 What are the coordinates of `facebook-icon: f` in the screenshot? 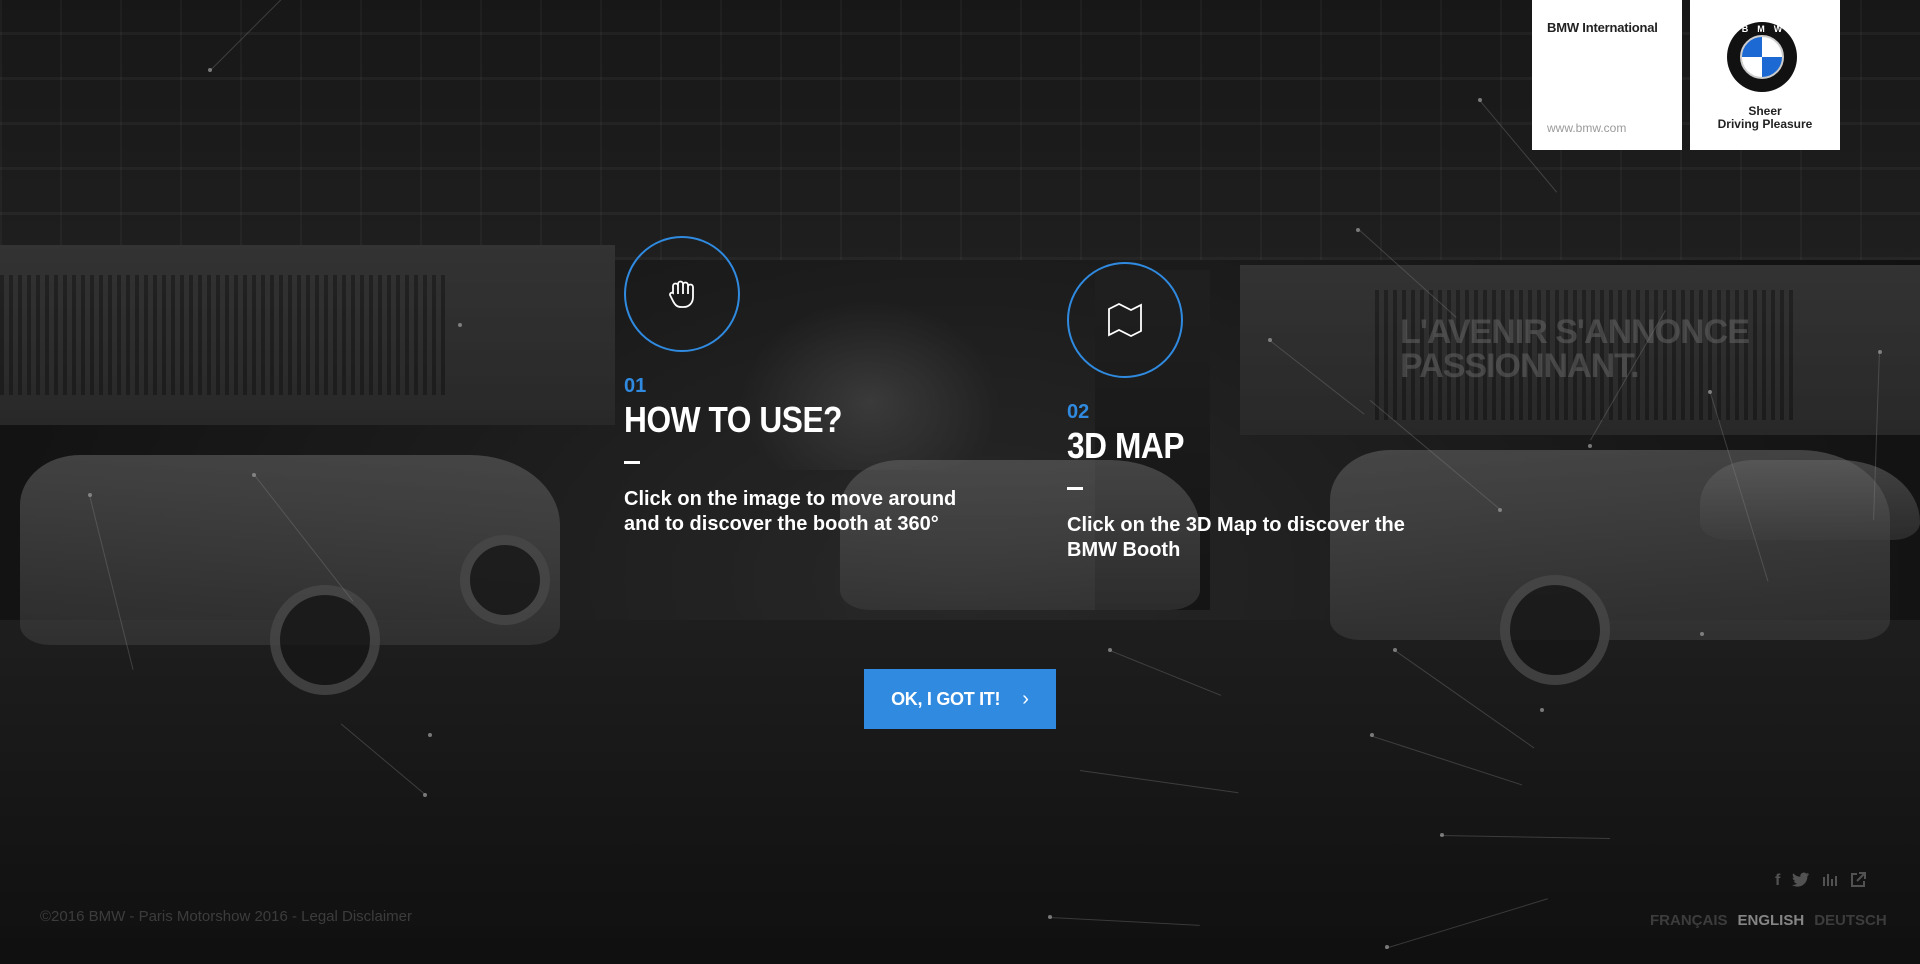 It's located at (1777, 882).